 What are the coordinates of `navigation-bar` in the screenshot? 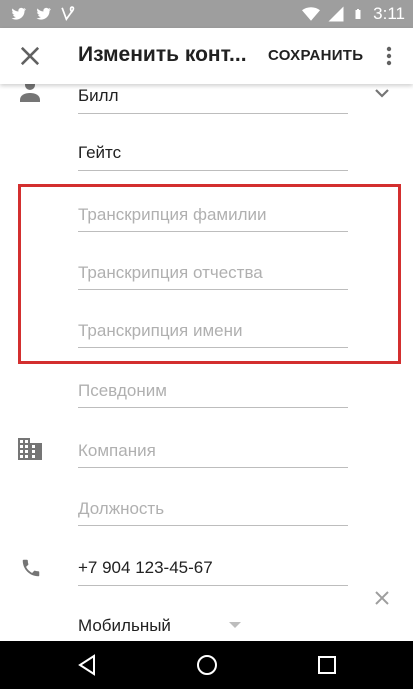 It's located at (206, 665).